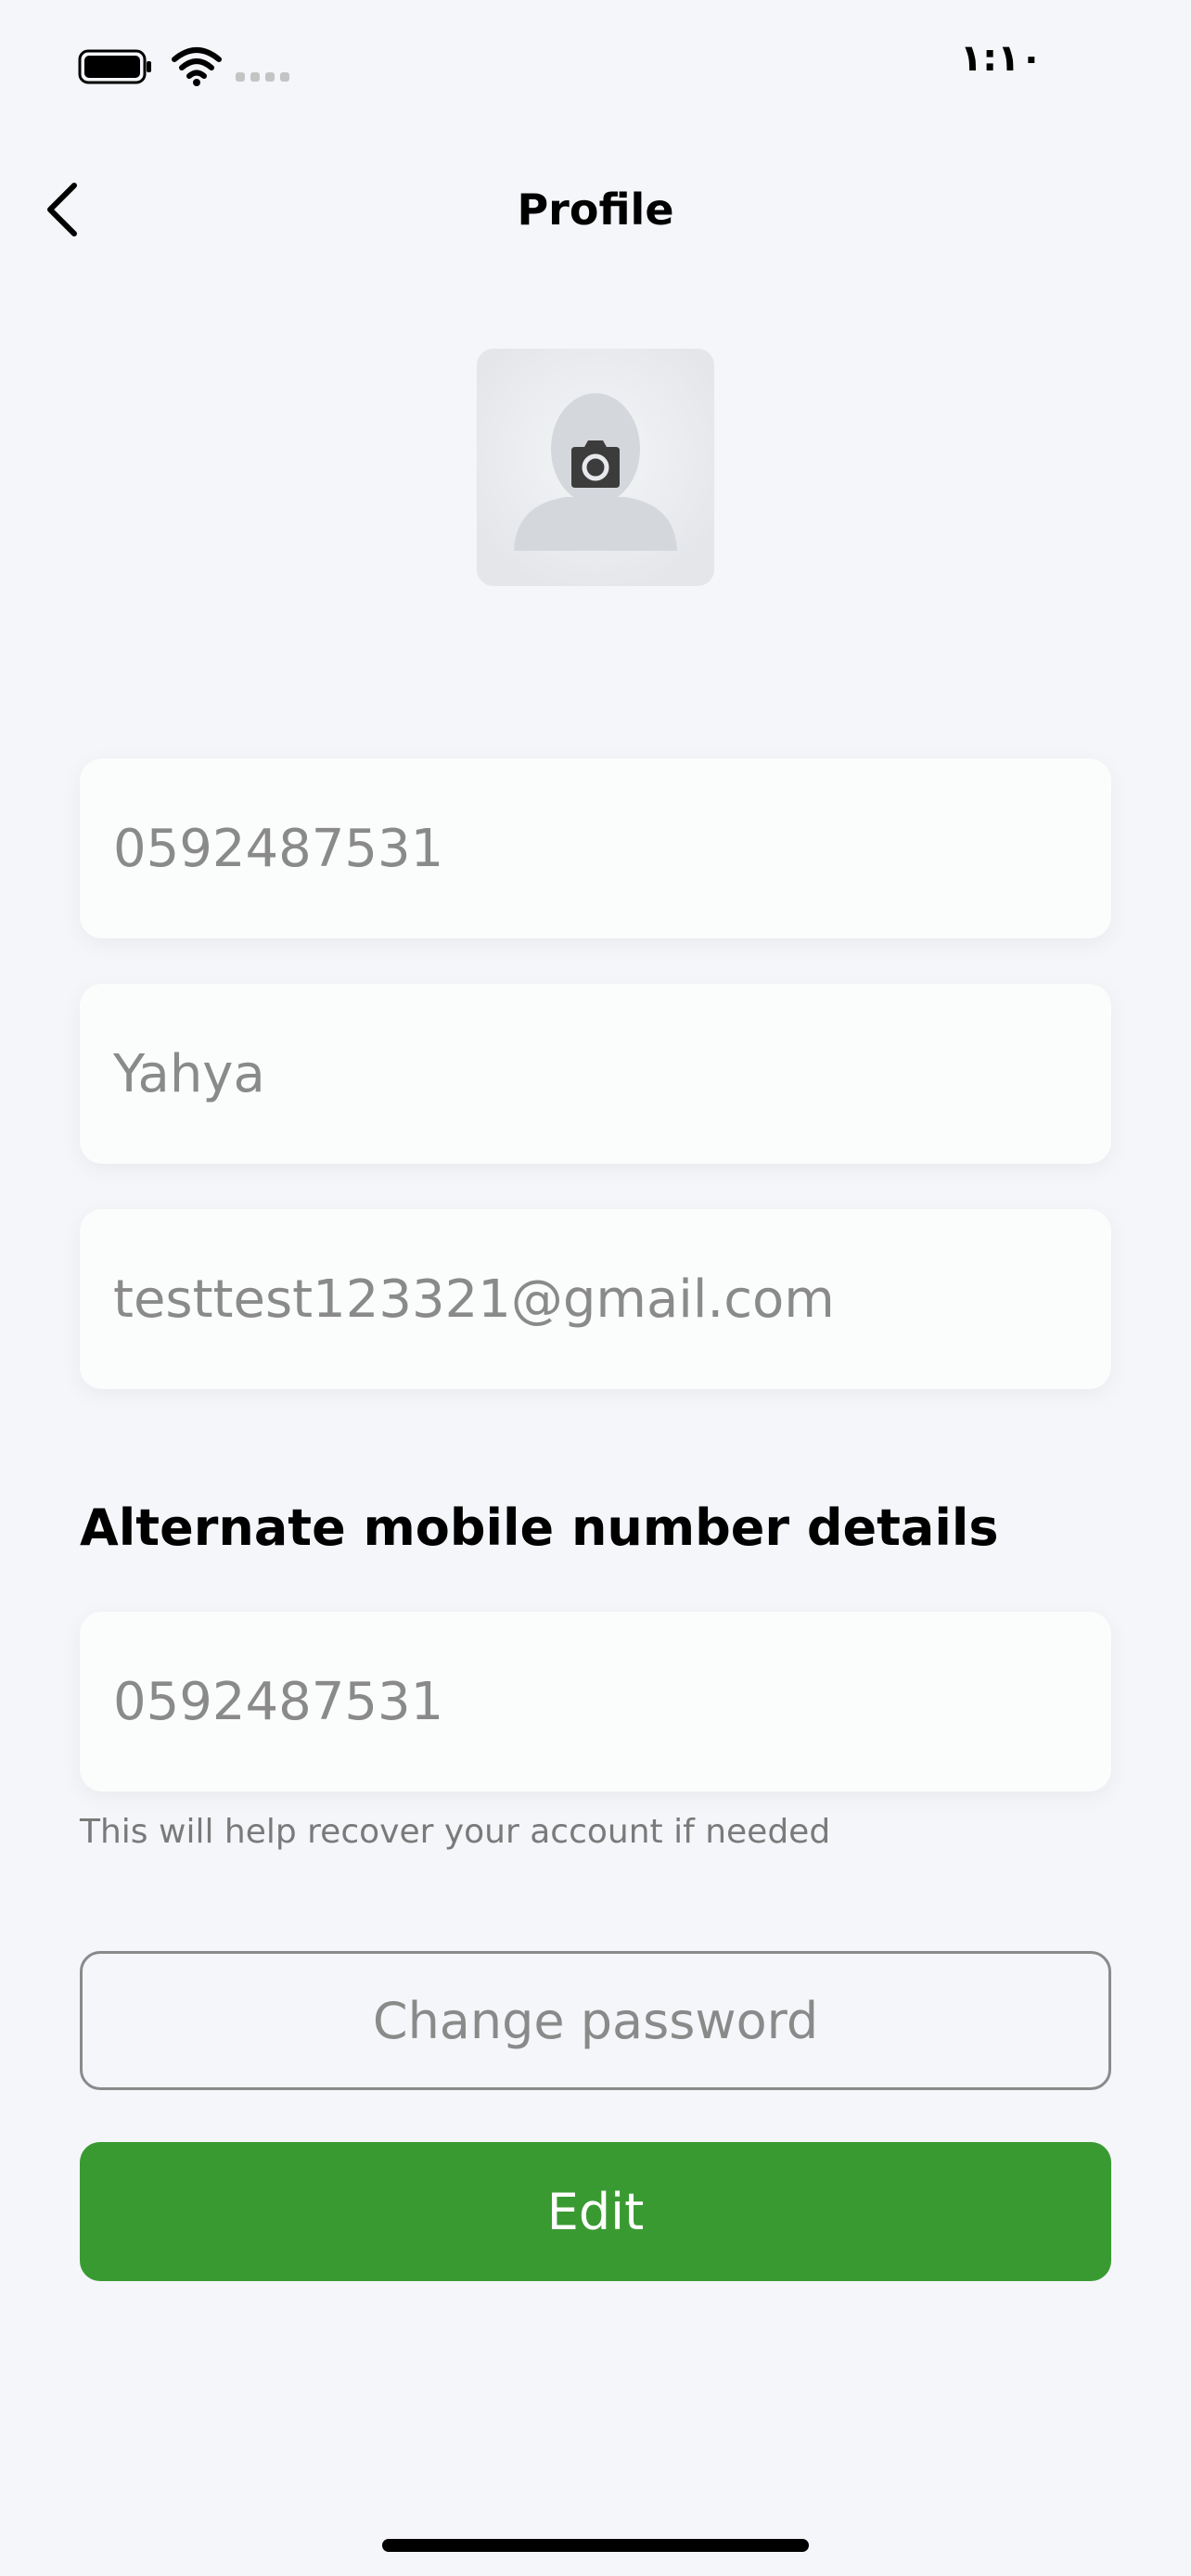 The image size is (1191, 2576). Describe the element at coordinates (595, 2545) in the screenshot. I see `home-indicator` at that location.